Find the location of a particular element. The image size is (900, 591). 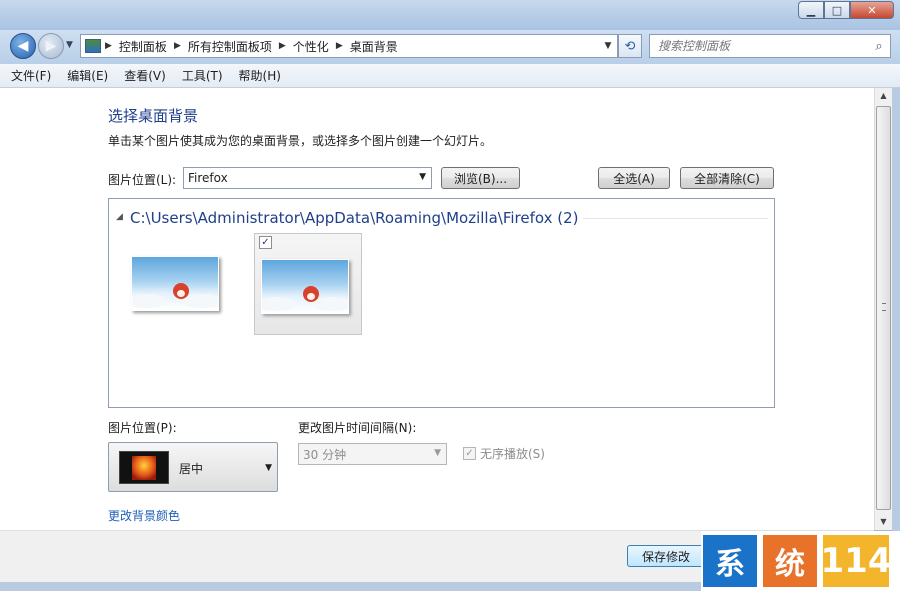

picture-position-label: 图片位置(P): is located at coordinates (142, 428).